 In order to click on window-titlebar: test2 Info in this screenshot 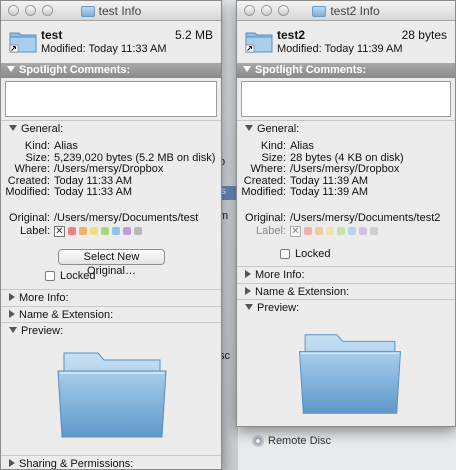, I will do `click(346, 11)`.